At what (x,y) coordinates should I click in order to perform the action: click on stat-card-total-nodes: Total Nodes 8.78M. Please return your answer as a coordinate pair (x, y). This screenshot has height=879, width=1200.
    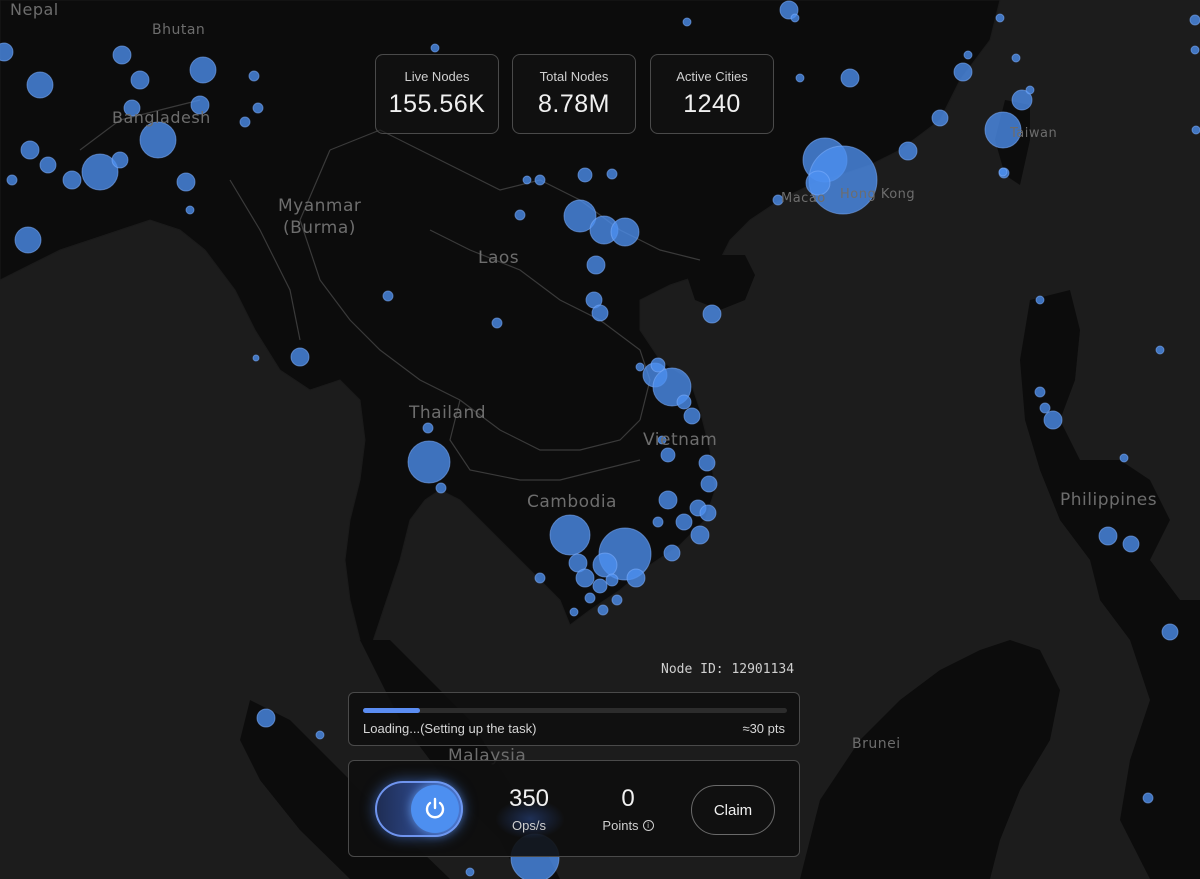
    Looking at the image, I should click on (574, 94).